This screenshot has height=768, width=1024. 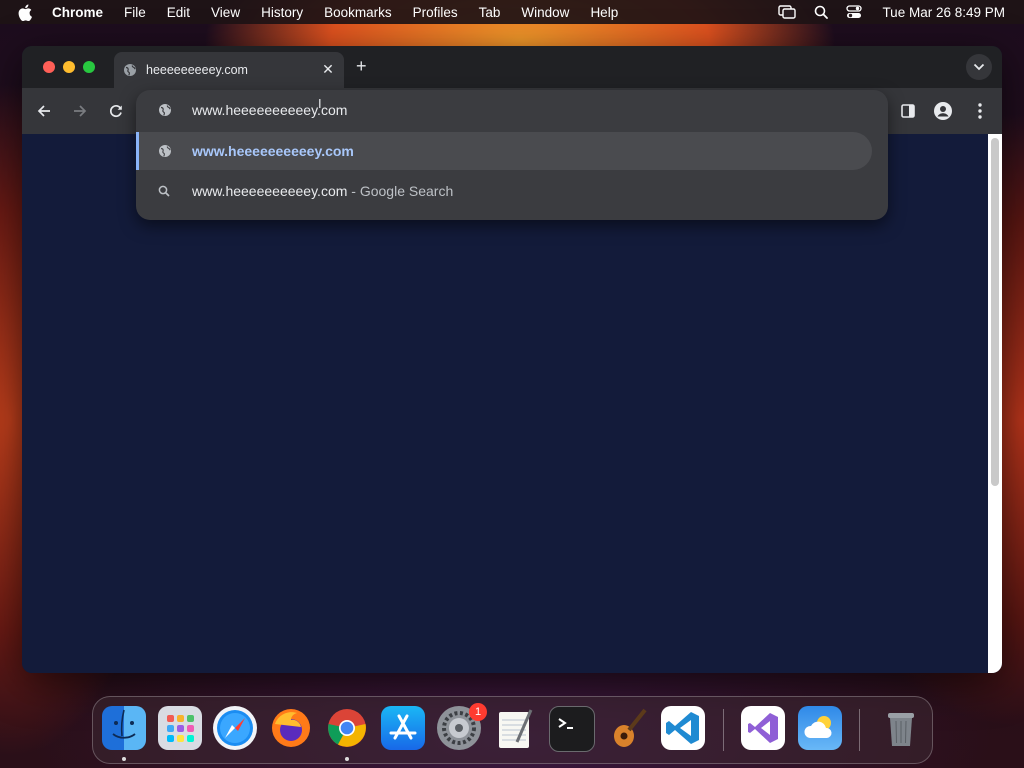 I want to click on side-panel-icon, so click(x=908, y=111).